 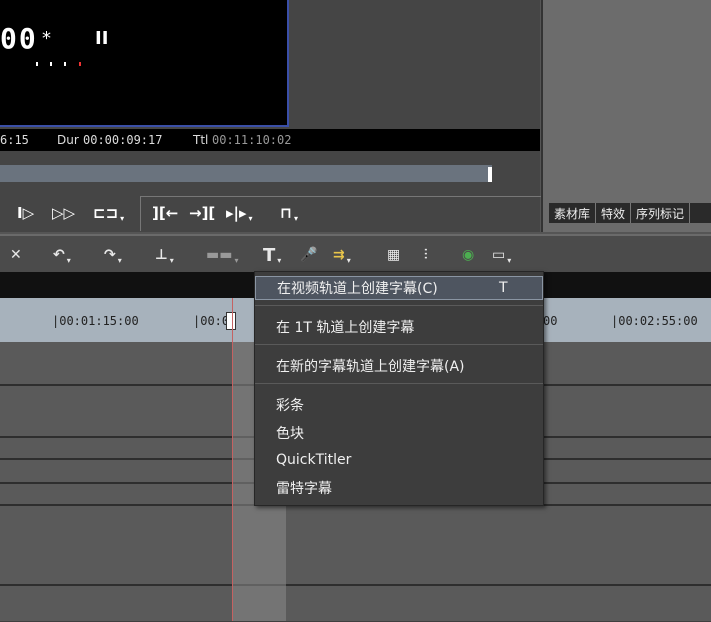 I want to click on undo-button: ↶ ▾, so click(x=62, y=255).